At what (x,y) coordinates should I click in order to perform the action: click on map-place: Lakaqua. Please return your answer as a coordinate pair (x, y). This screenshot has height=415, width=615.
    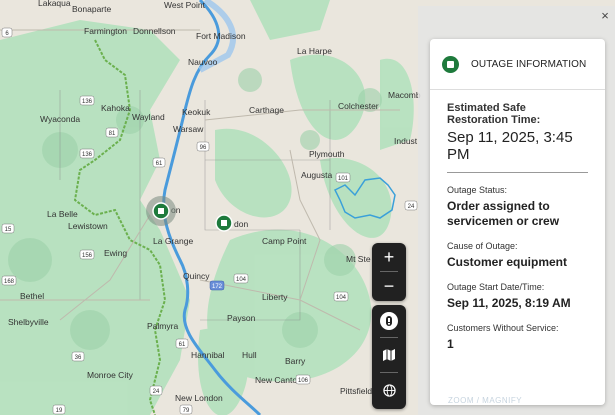
    Looking at the image, I should click on (54, 4).